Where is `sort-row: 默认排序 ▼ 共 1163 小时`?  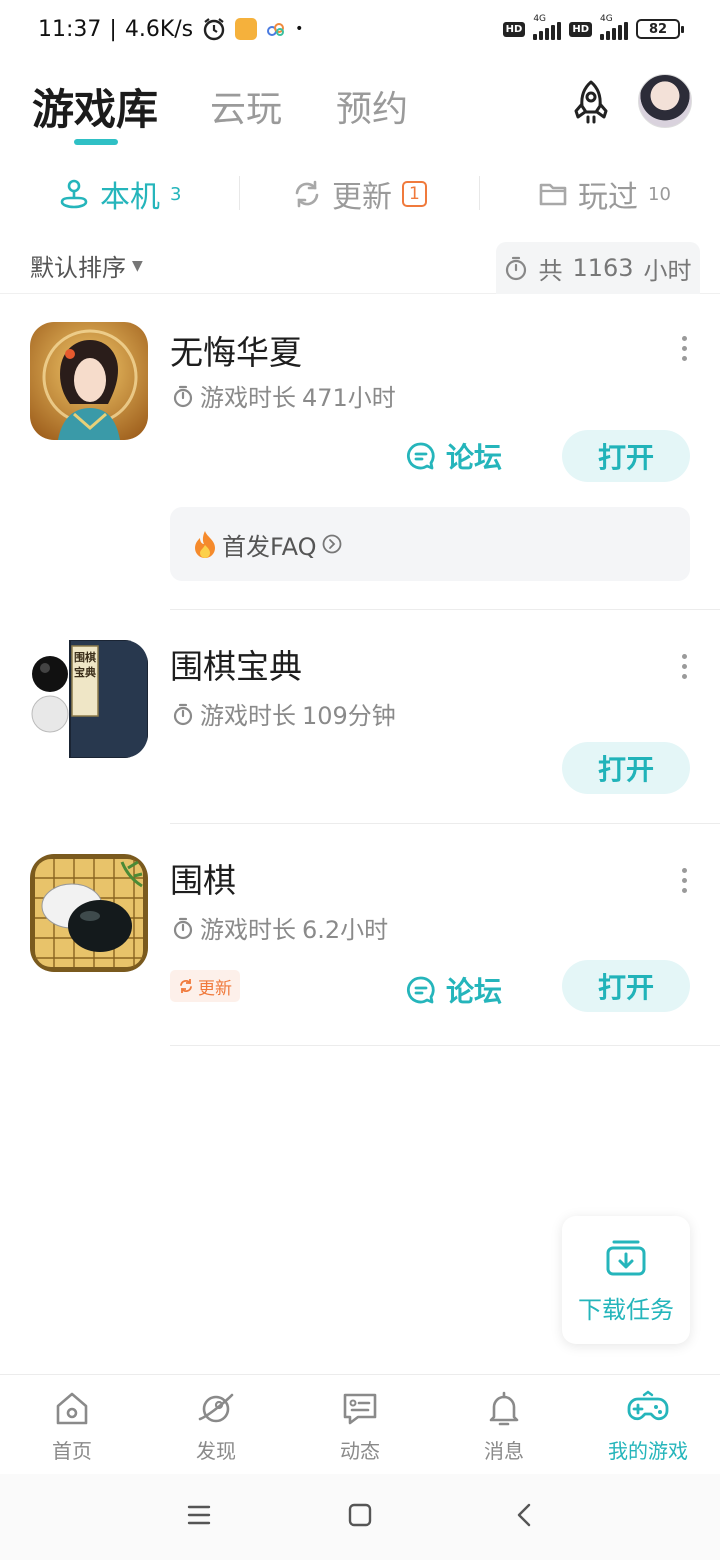
sort-row: 默认排序 ▼ 共 1163 小时 is located at coordinates (360, 267).